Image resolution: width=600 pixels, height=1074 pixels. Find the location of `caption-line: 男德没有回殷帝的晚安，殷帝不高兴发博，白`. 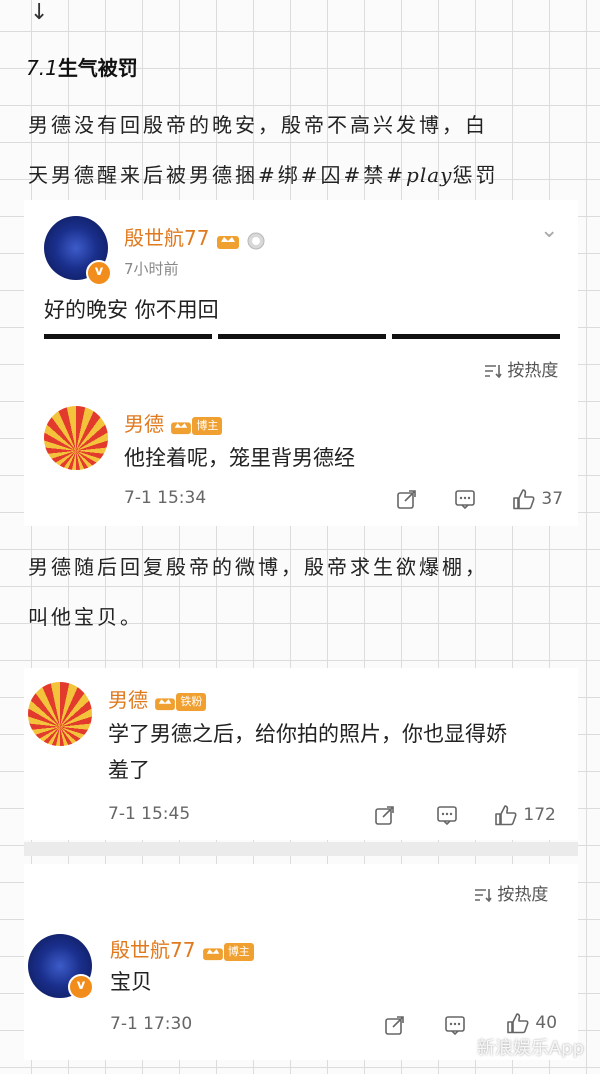

caption-line: 男德没有回殷帝的晚安，殷帝不高兴发博，白 is located at coordinates (258, 125).